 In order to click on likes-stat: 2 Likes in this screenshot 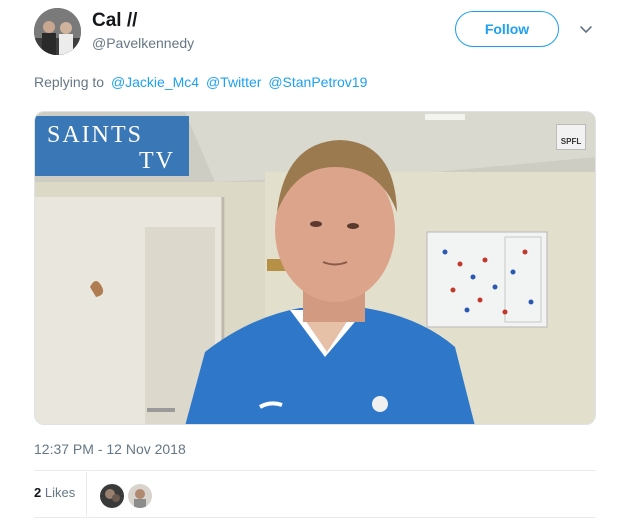, I will do `click(54, 492)`.